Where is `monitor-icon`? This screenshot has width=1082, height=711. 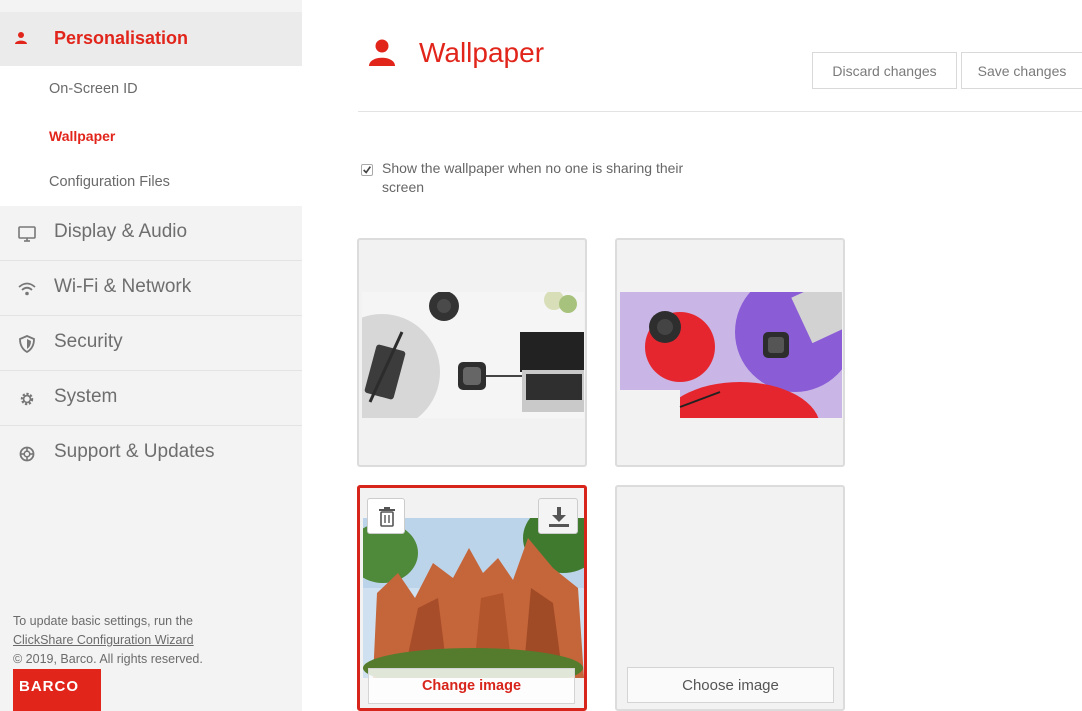 monitor-icon is located at coordinates (27, 234).